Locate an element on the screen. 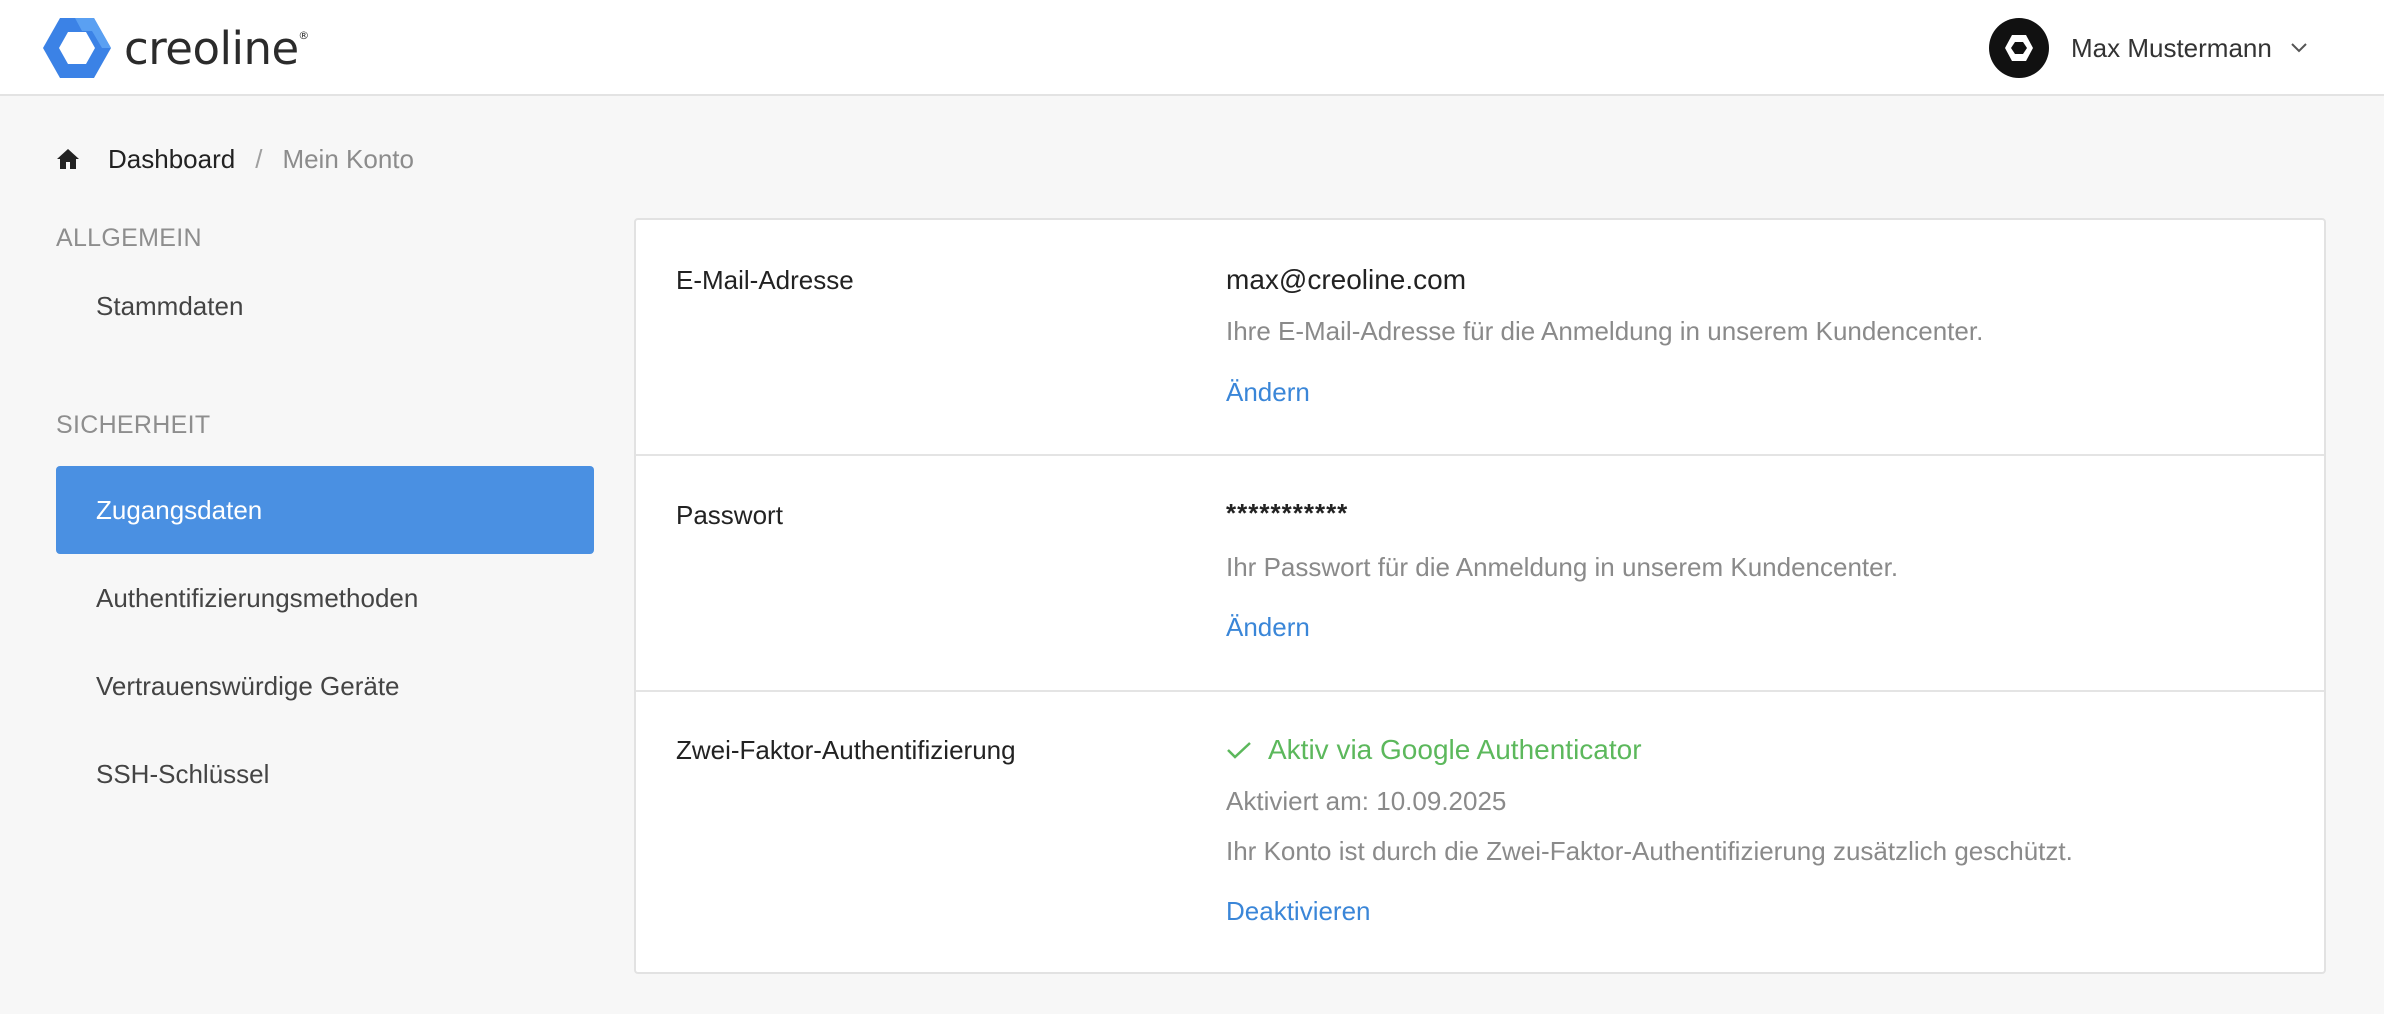  hexagon-avatar-icon is located at coordinates (2019, 48).